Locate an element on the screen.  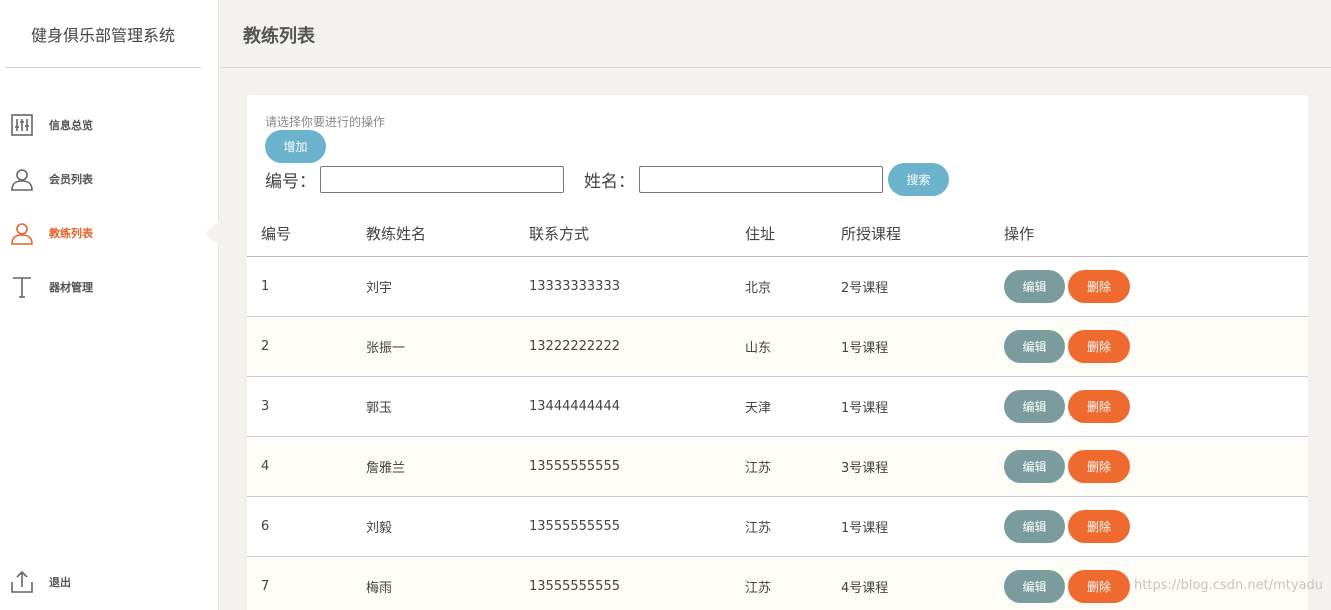
cell-name: 梅雨 is located at coordinates (379, 588).